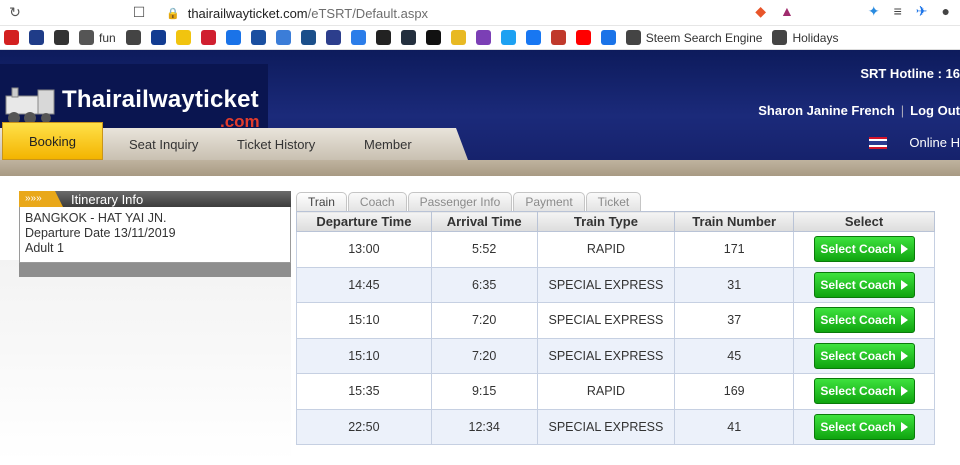 This screenshot has height=465, width=960. I want to click on layers-icon: ≡, so click(898, 11).